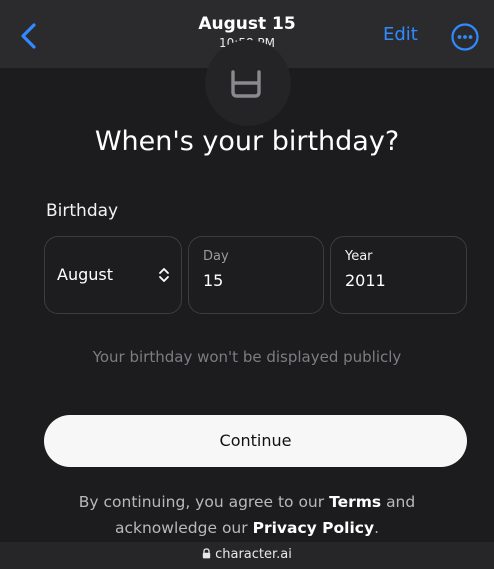 The width and height of the screenshot is (494, 569). Describe the element at coordinates (253, 554) in the screenshot. I see `url-text: character.ai` at that location.